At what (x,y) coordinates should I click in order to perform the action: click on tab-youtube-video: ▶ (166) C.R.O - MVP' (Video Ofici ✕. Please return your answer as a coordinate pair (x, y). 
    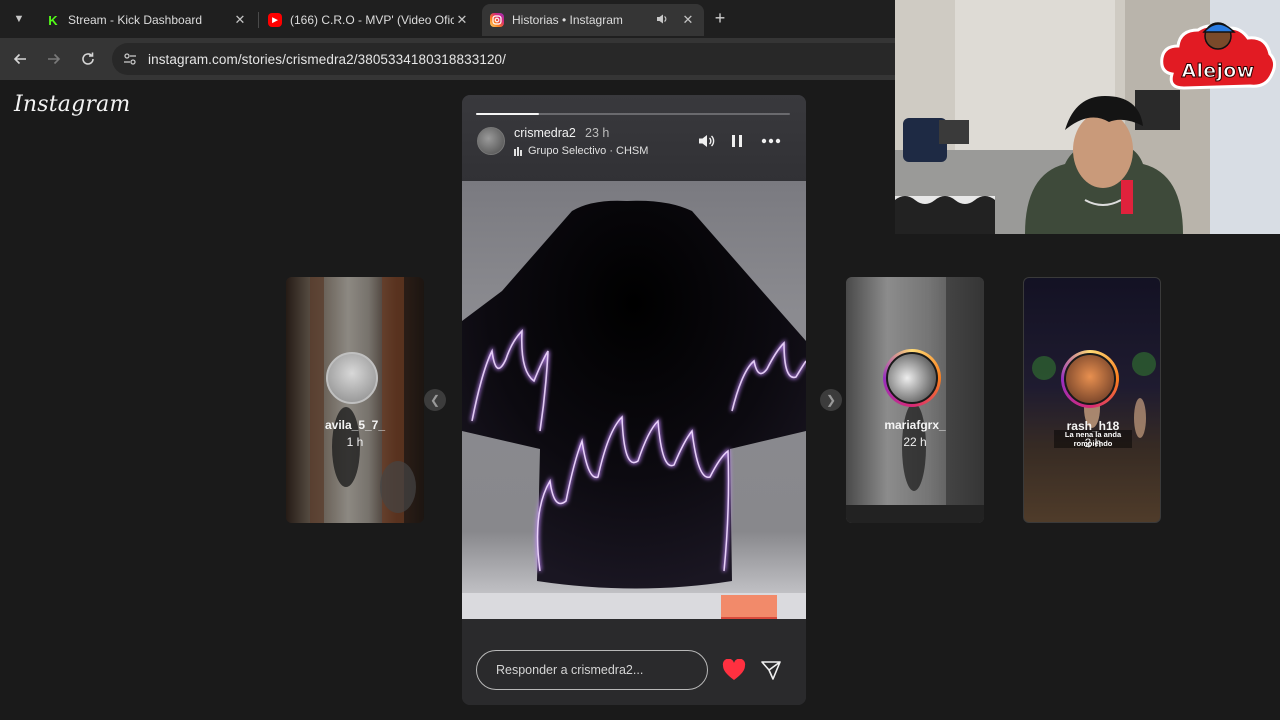
    Looking at the image, I should click on (369, 20).